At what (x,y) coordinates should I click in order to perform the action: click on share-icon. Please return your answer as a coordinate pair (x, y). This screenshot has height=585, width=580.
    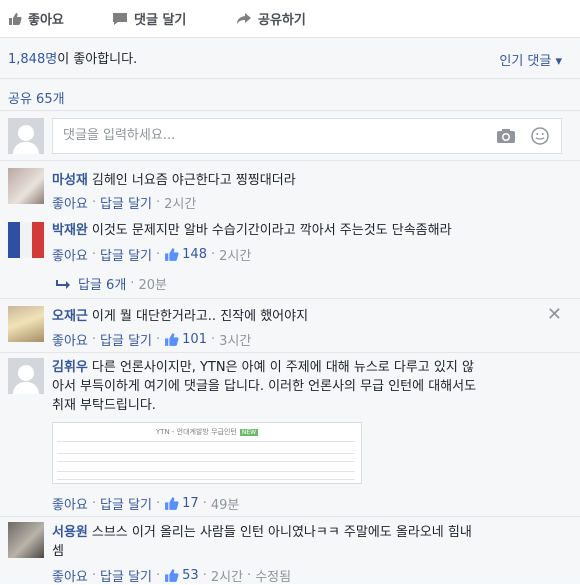
    Looking at the image, I should click on (244, 18).